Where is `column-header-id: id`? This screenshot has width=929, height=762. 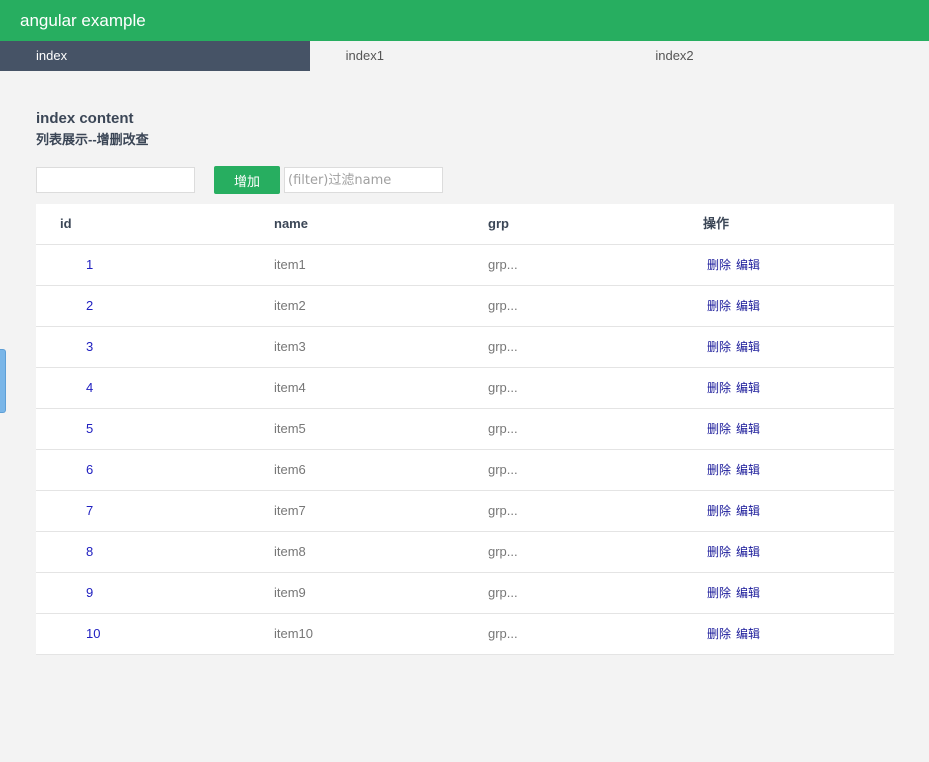 column-header-id: id is located at coordinates (66, 223).